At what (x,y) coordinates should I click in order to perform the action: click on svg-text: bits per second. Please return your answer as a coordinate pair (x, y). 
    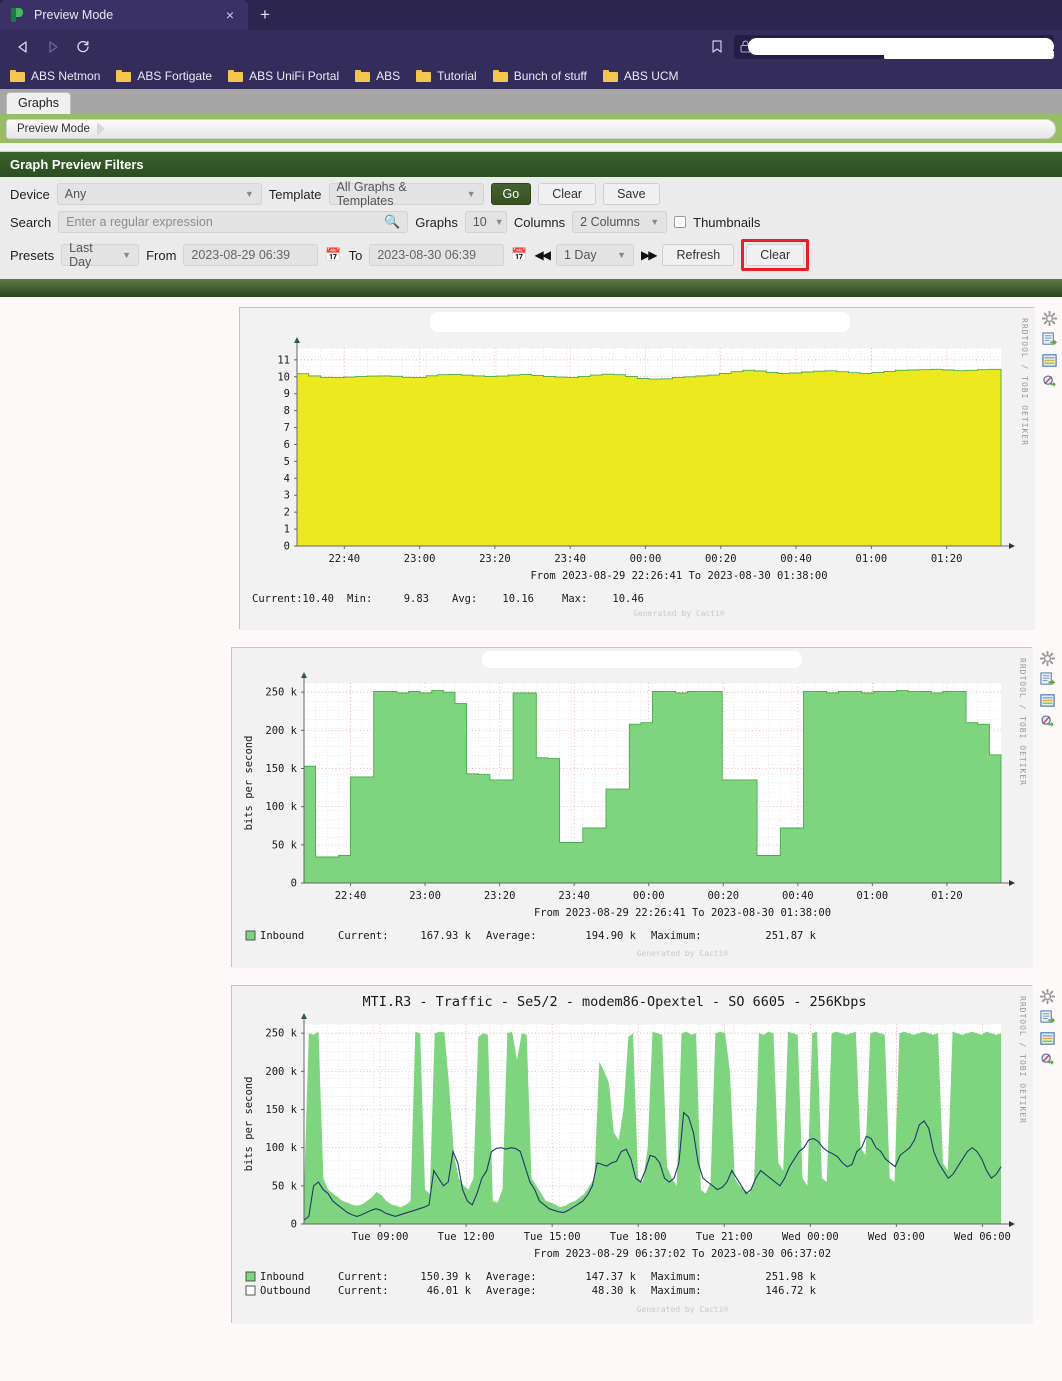
    Looking at the image, I should click on (249, 783).